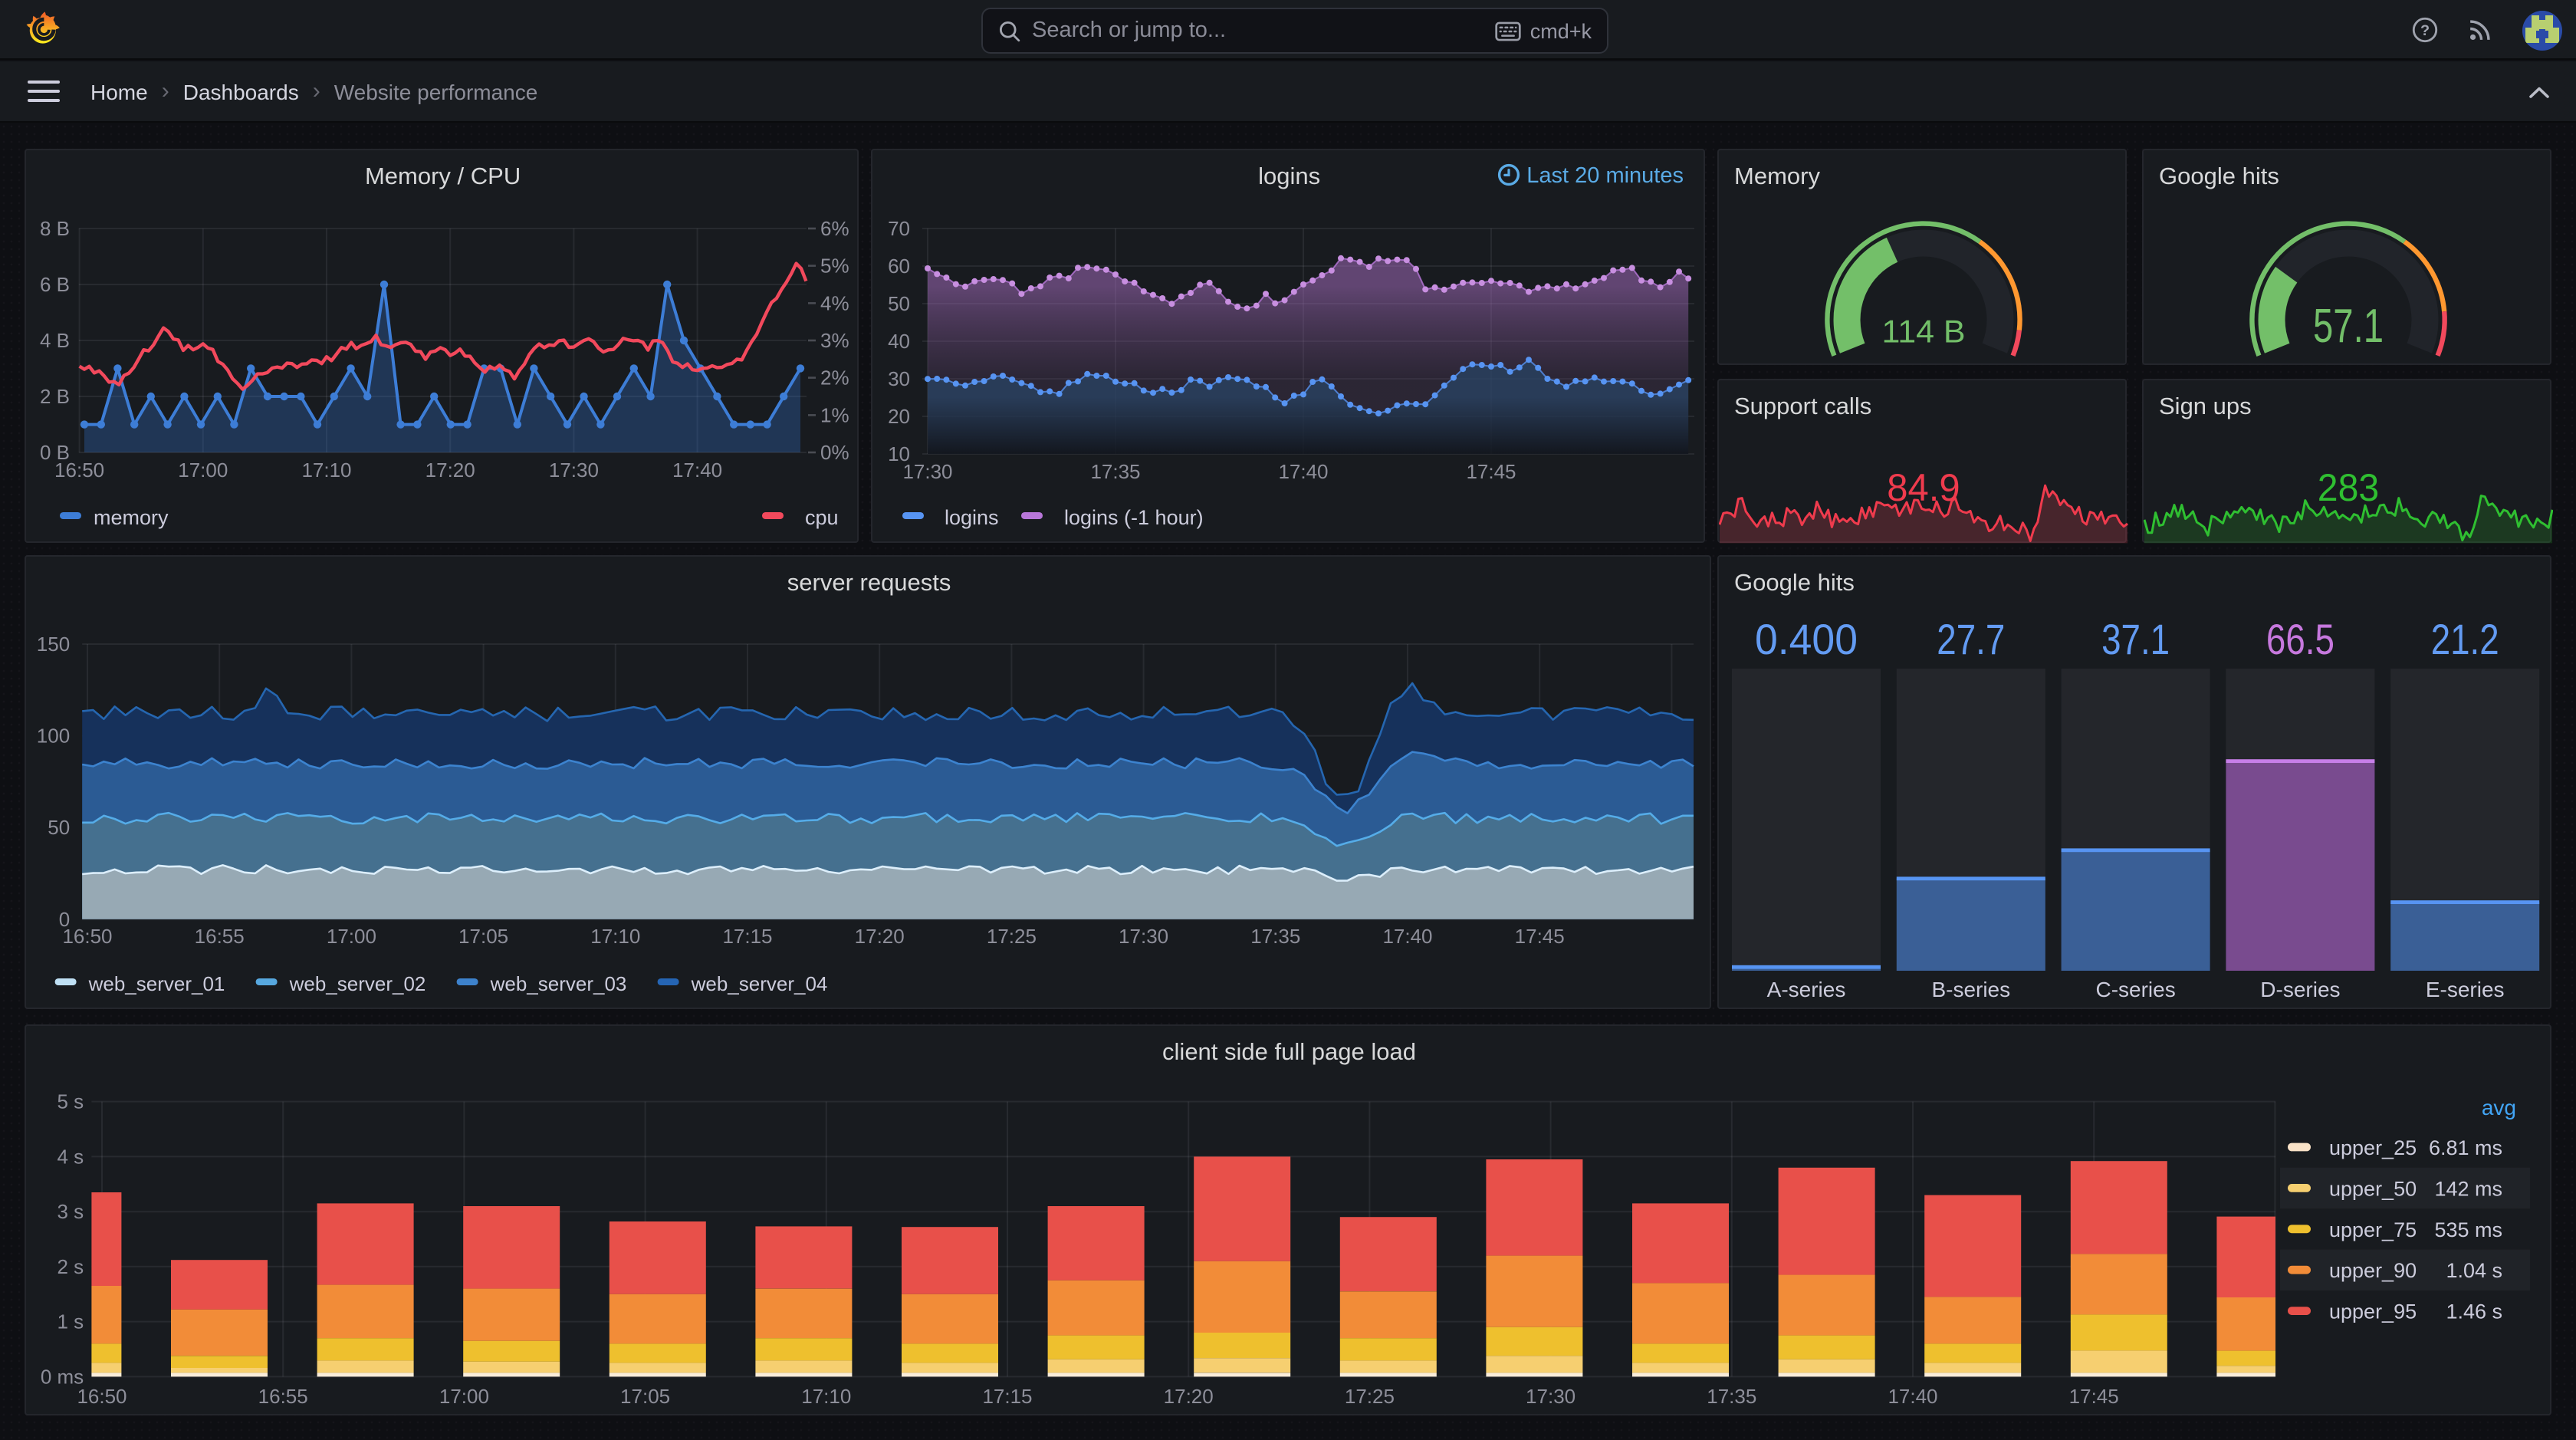 This screenshot has width=2576, height=1440. Describe the element at coordinates (2499, 1107) in the screenshot. I see `svg-text: avg` at that location.